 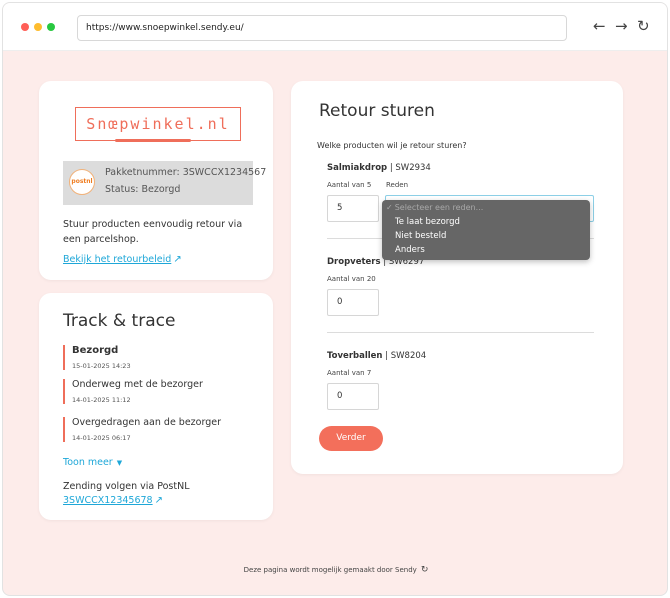 I want to click on parcel-number: Pakketnummer: 3SWCCX1234567, so click(x=186, y=172).